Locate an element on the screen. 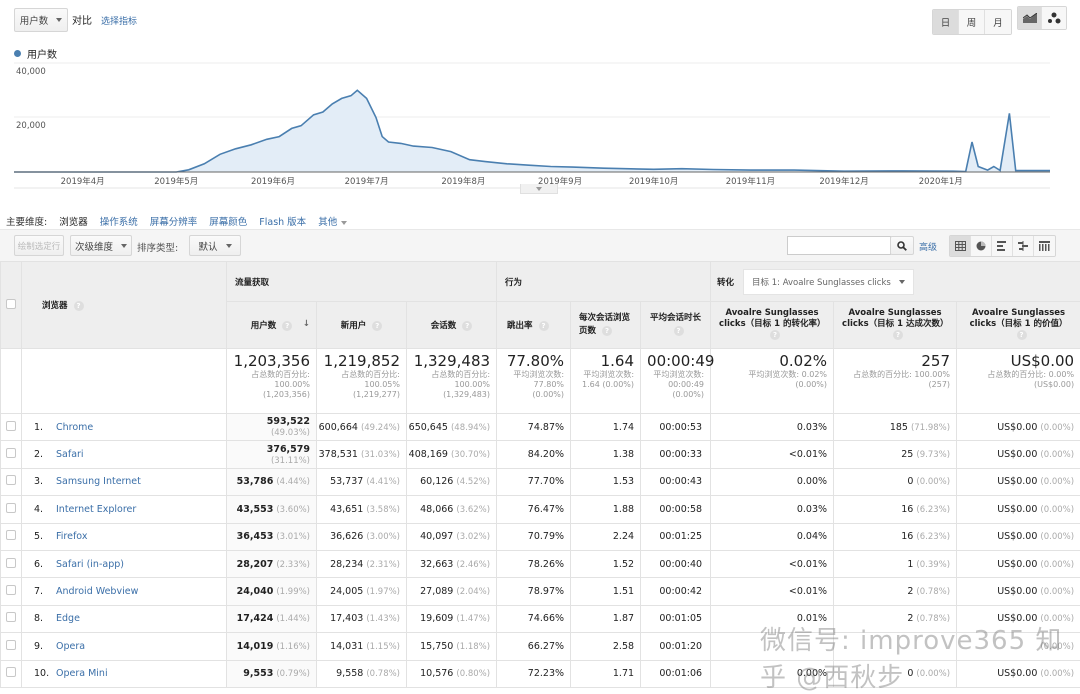 The width and height of the screenshot is (1080, 694). table-search-input is located at coordinates (839, 245).